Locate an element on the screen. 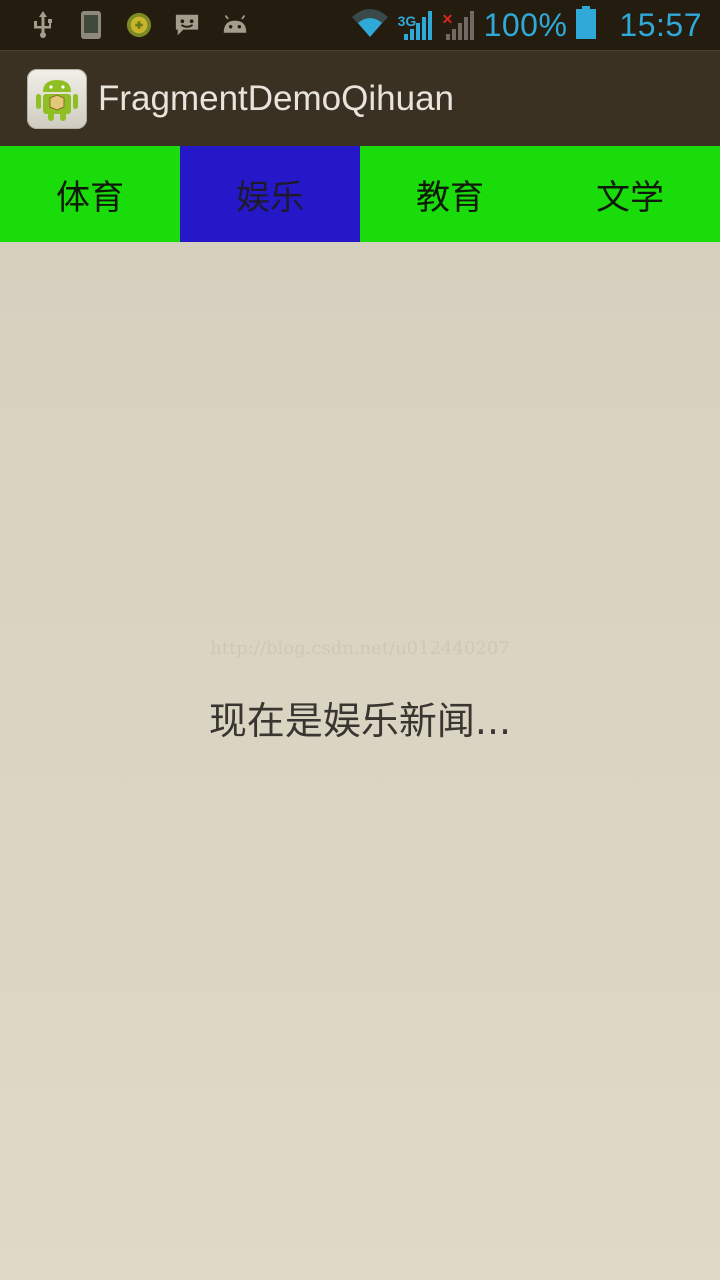 The width and height of the screenshot is (720, 1280). android-icon is located at coordinates (235, 25).